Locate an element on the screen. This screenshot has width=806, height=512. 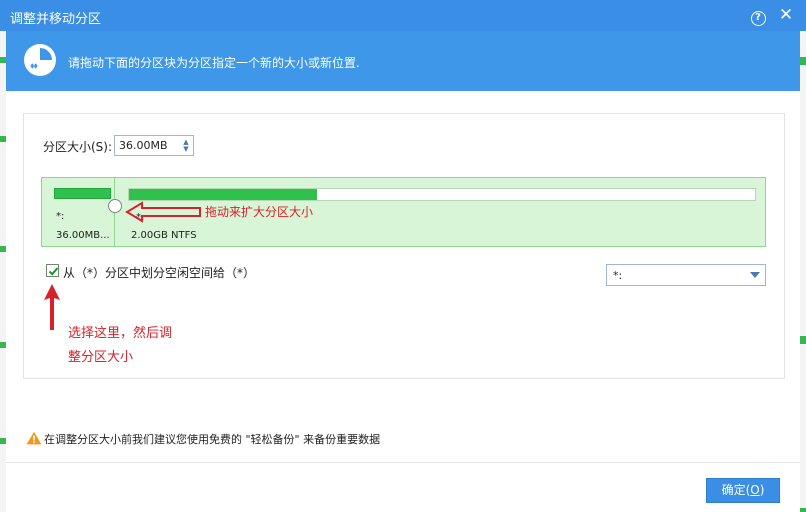
spin-down-icon: ▼ is located at coordinates (186, 149).